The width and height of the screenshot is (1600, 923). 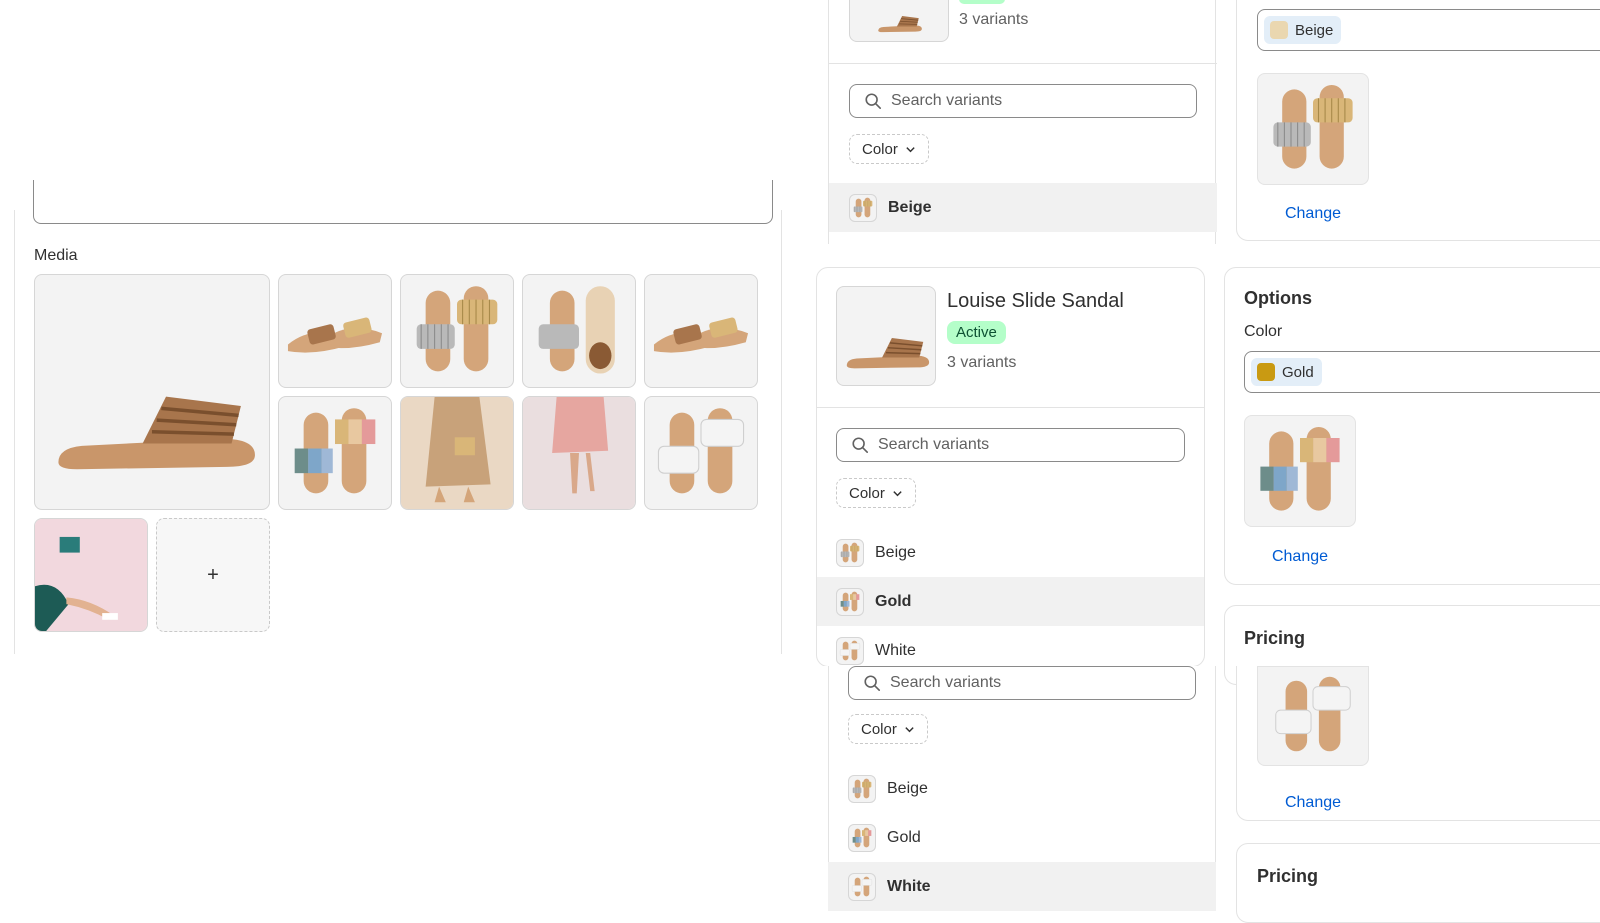 I want to click on bottom-pricing-card: Pricing, so click(x=1418, y=883).